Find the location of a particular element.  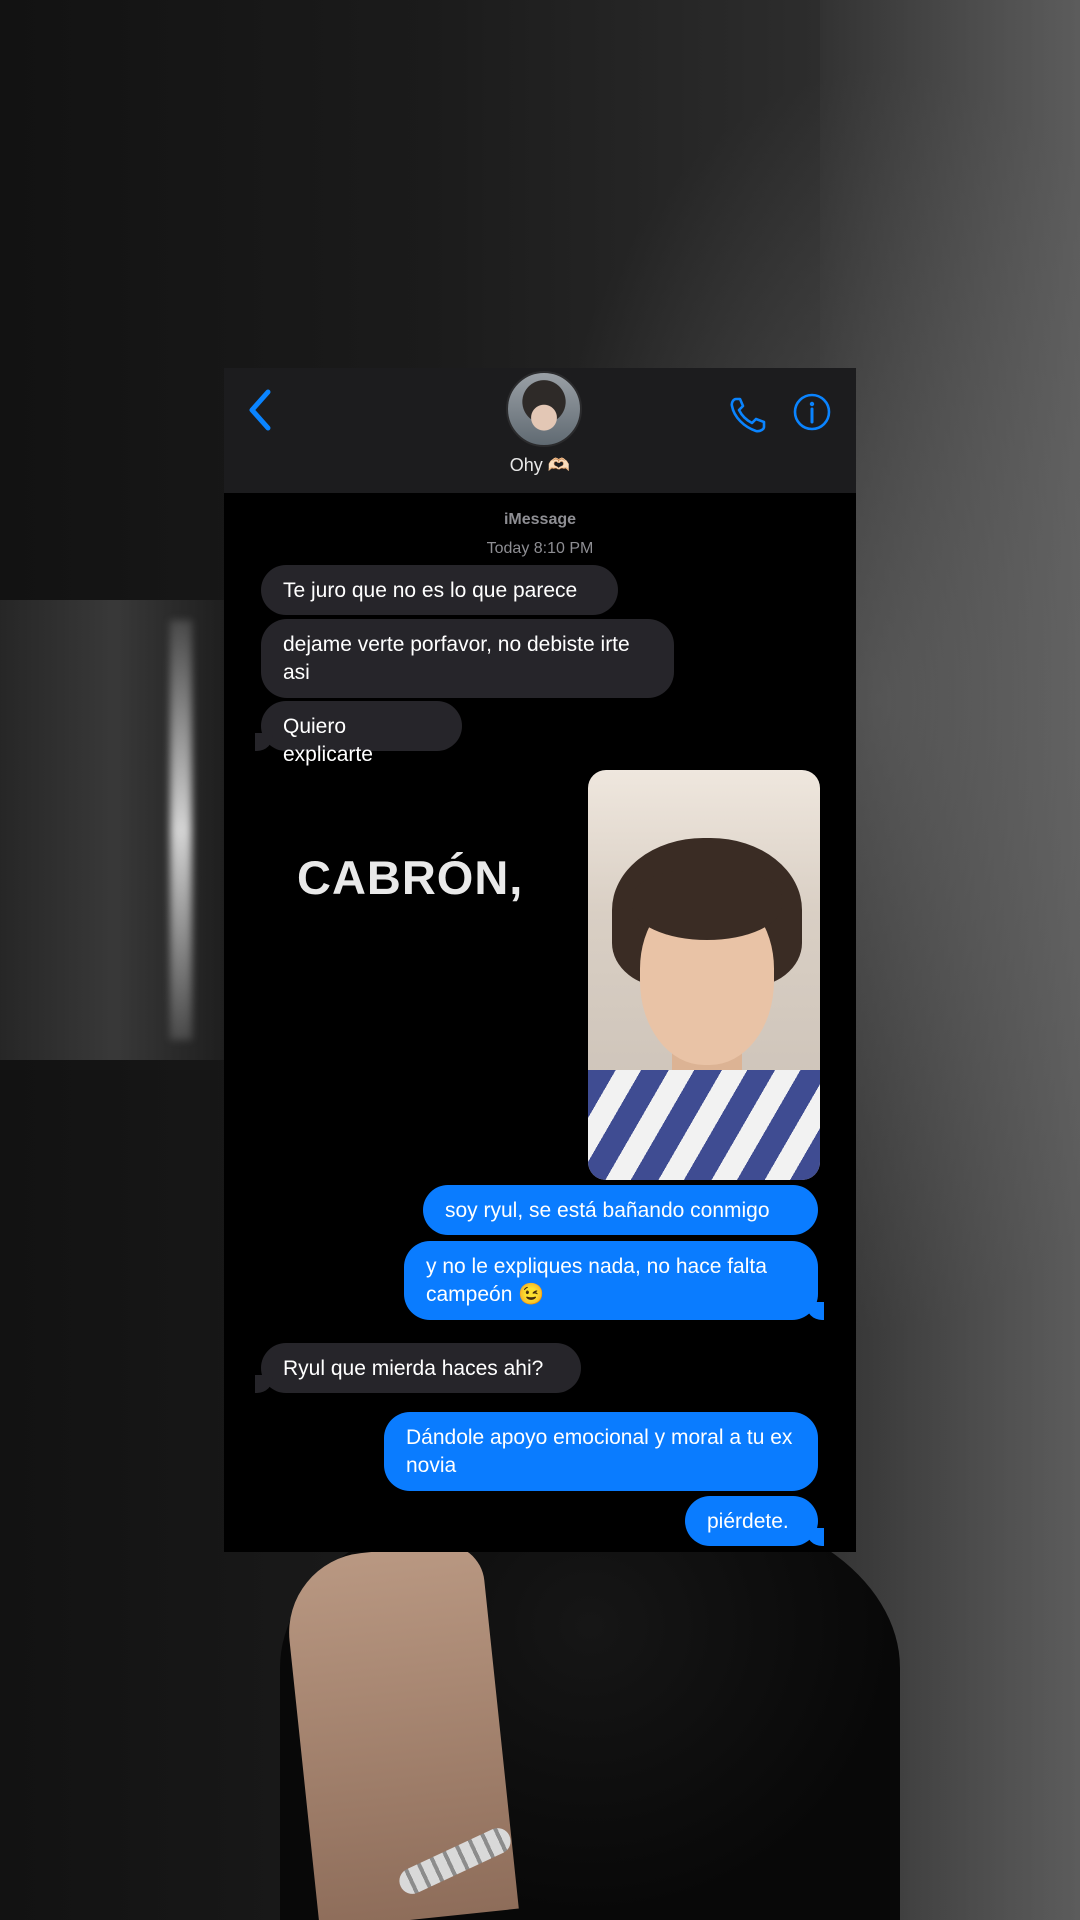

message-text: soy ryul, se está bañando conmigo is located at coordinates (607, 1210).